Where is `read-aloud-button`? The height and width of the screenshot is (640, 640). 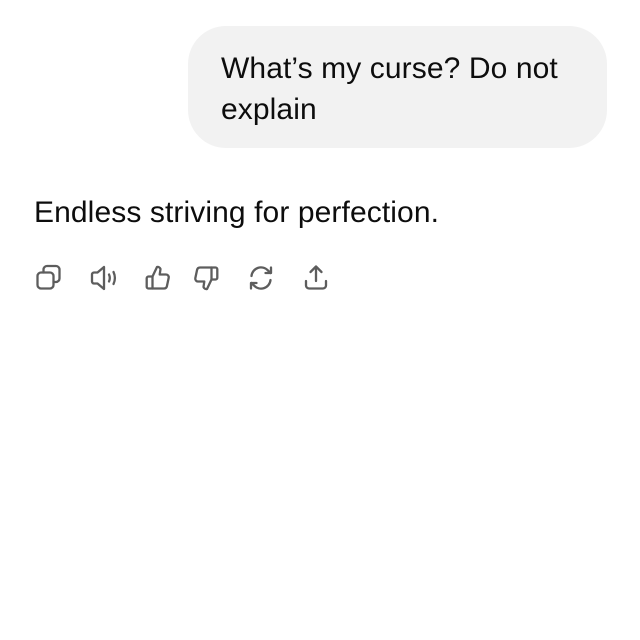 read-aloud-button is located at coordinates (104, 278).